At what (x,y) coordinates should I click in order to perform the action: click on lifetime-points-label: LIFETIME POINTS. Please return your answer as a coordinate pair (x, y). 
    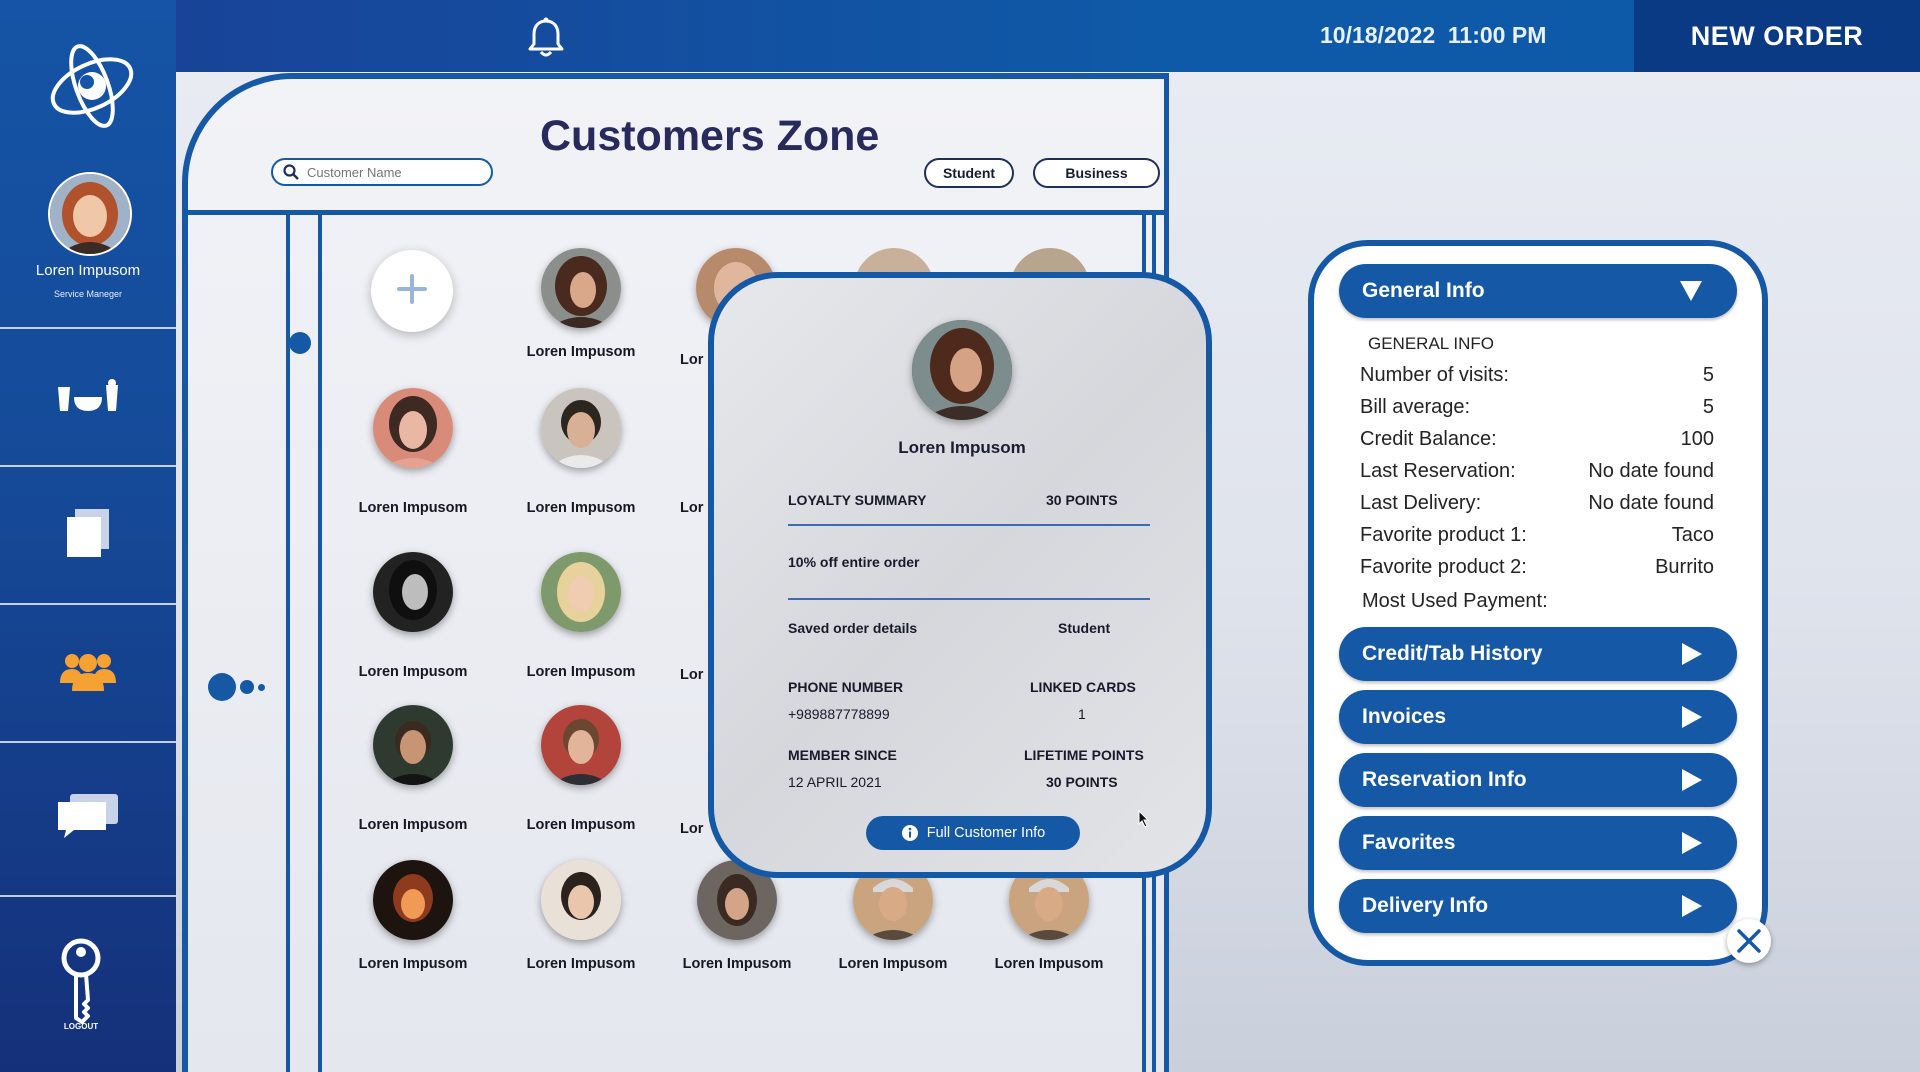
    Looking at the image, I should click on (1084, 755).